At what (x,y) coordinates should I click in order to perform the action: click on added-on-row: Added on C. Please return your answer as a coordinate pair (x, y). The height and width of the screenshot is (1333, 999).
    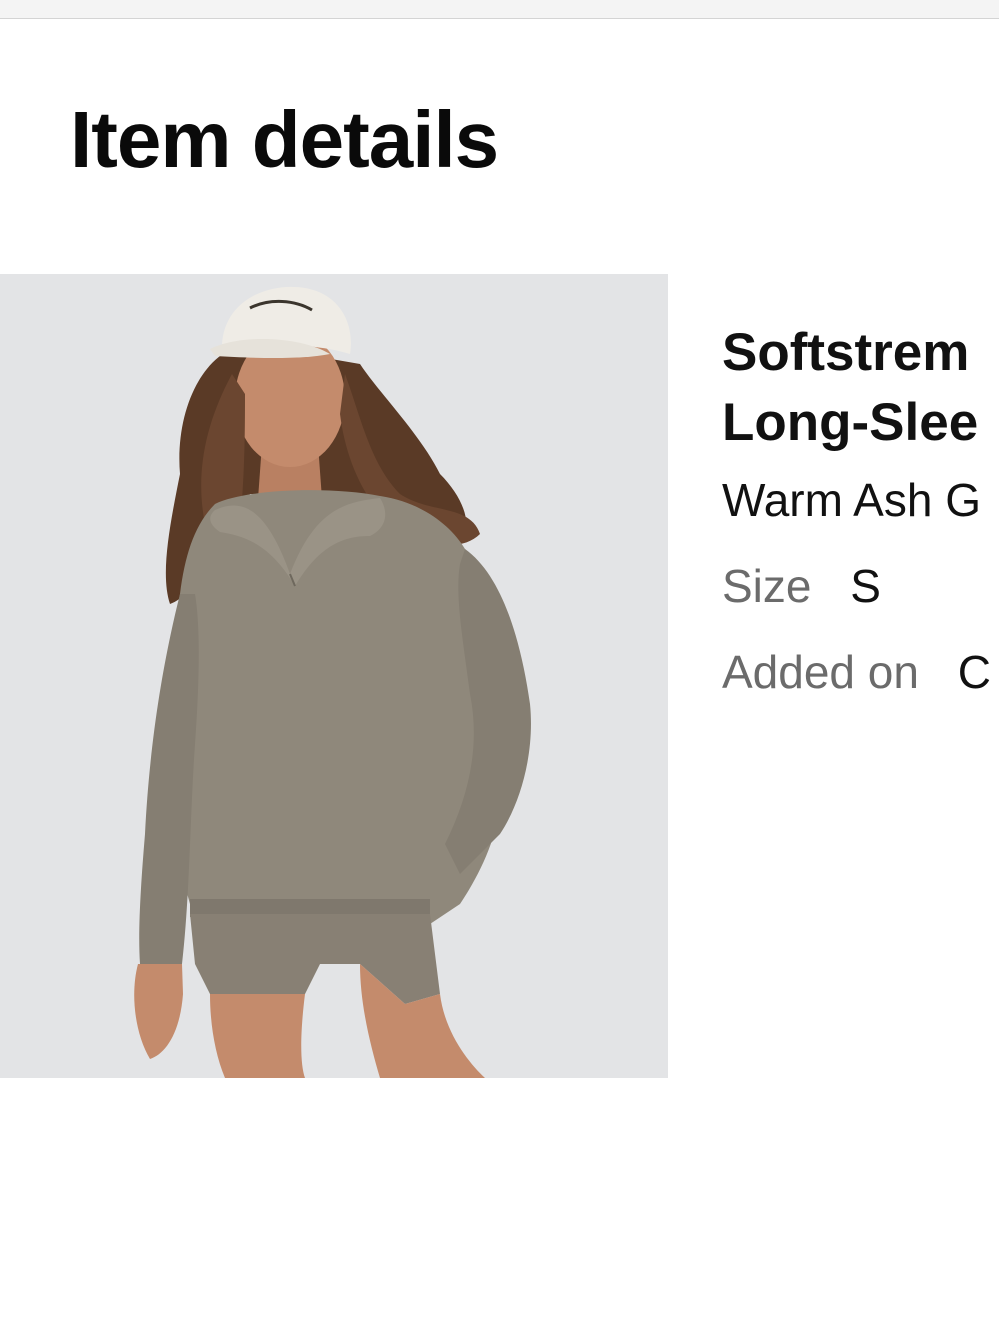
    Looking at the image, I should click on (860, 672).